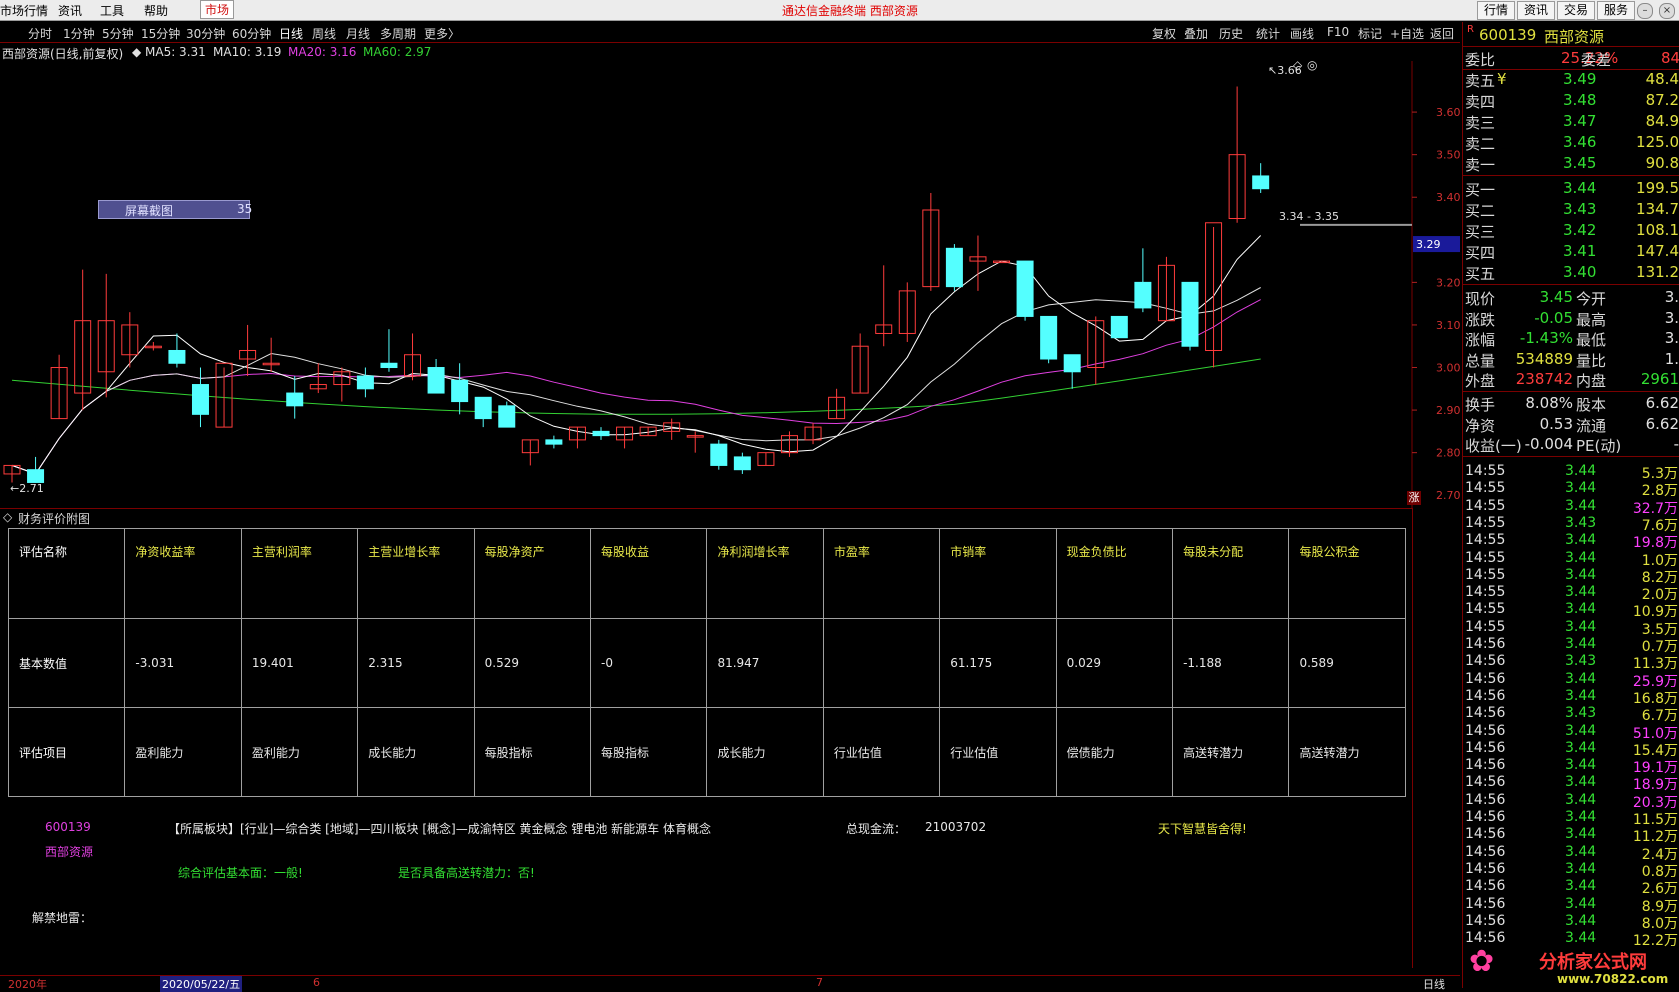  Describe the element at coordinates (1164, 33) in the screenshot. I see `adjust-button: 复权` at that location.